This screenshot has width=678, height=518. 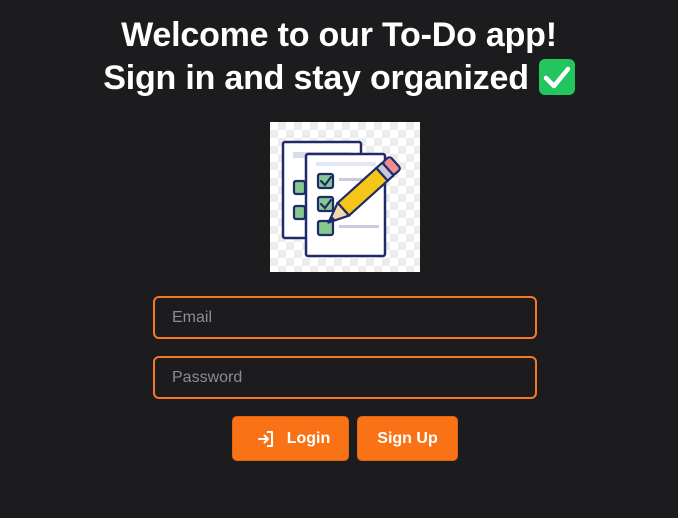 I want to click on hero-image, so click(x=345, y=197).